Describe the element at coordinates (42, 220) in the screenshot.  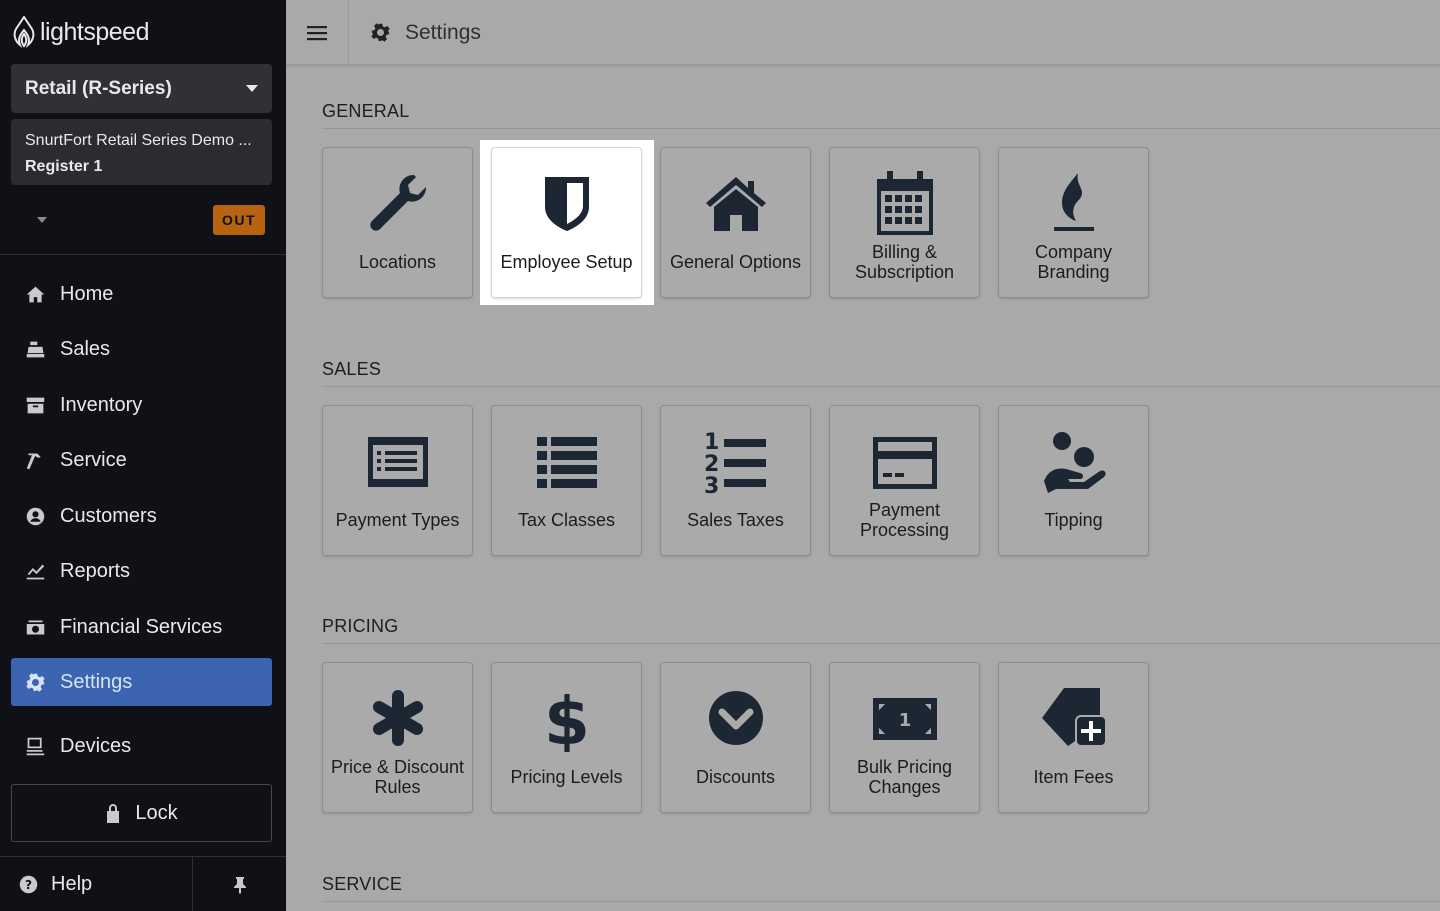
I see `caret-down-icon` at that location.